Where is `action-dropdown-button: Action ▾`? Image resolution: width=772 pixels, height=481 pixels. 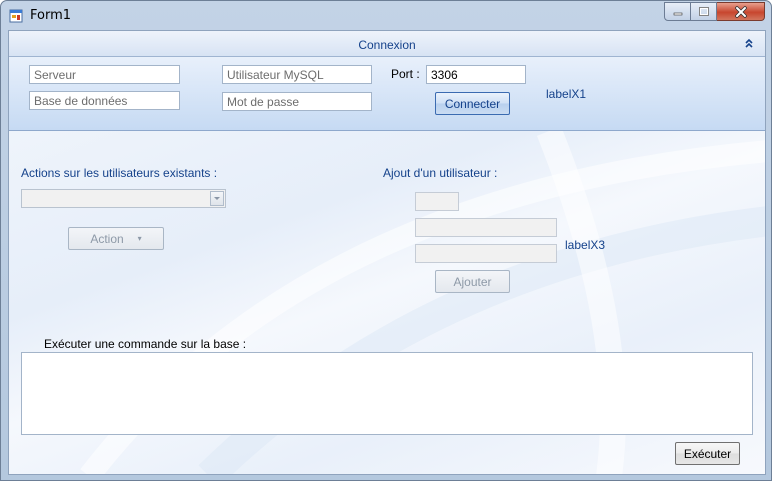
action-dropdown-button: Action ▾ is located at coordinates (116, 238).